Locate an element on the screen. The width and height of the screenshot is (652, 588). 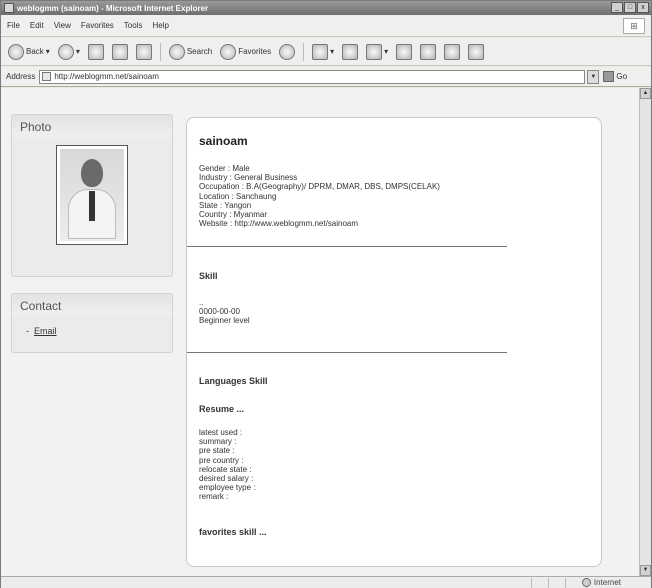
back-arrow-icon is located at coordinates (16, 51).